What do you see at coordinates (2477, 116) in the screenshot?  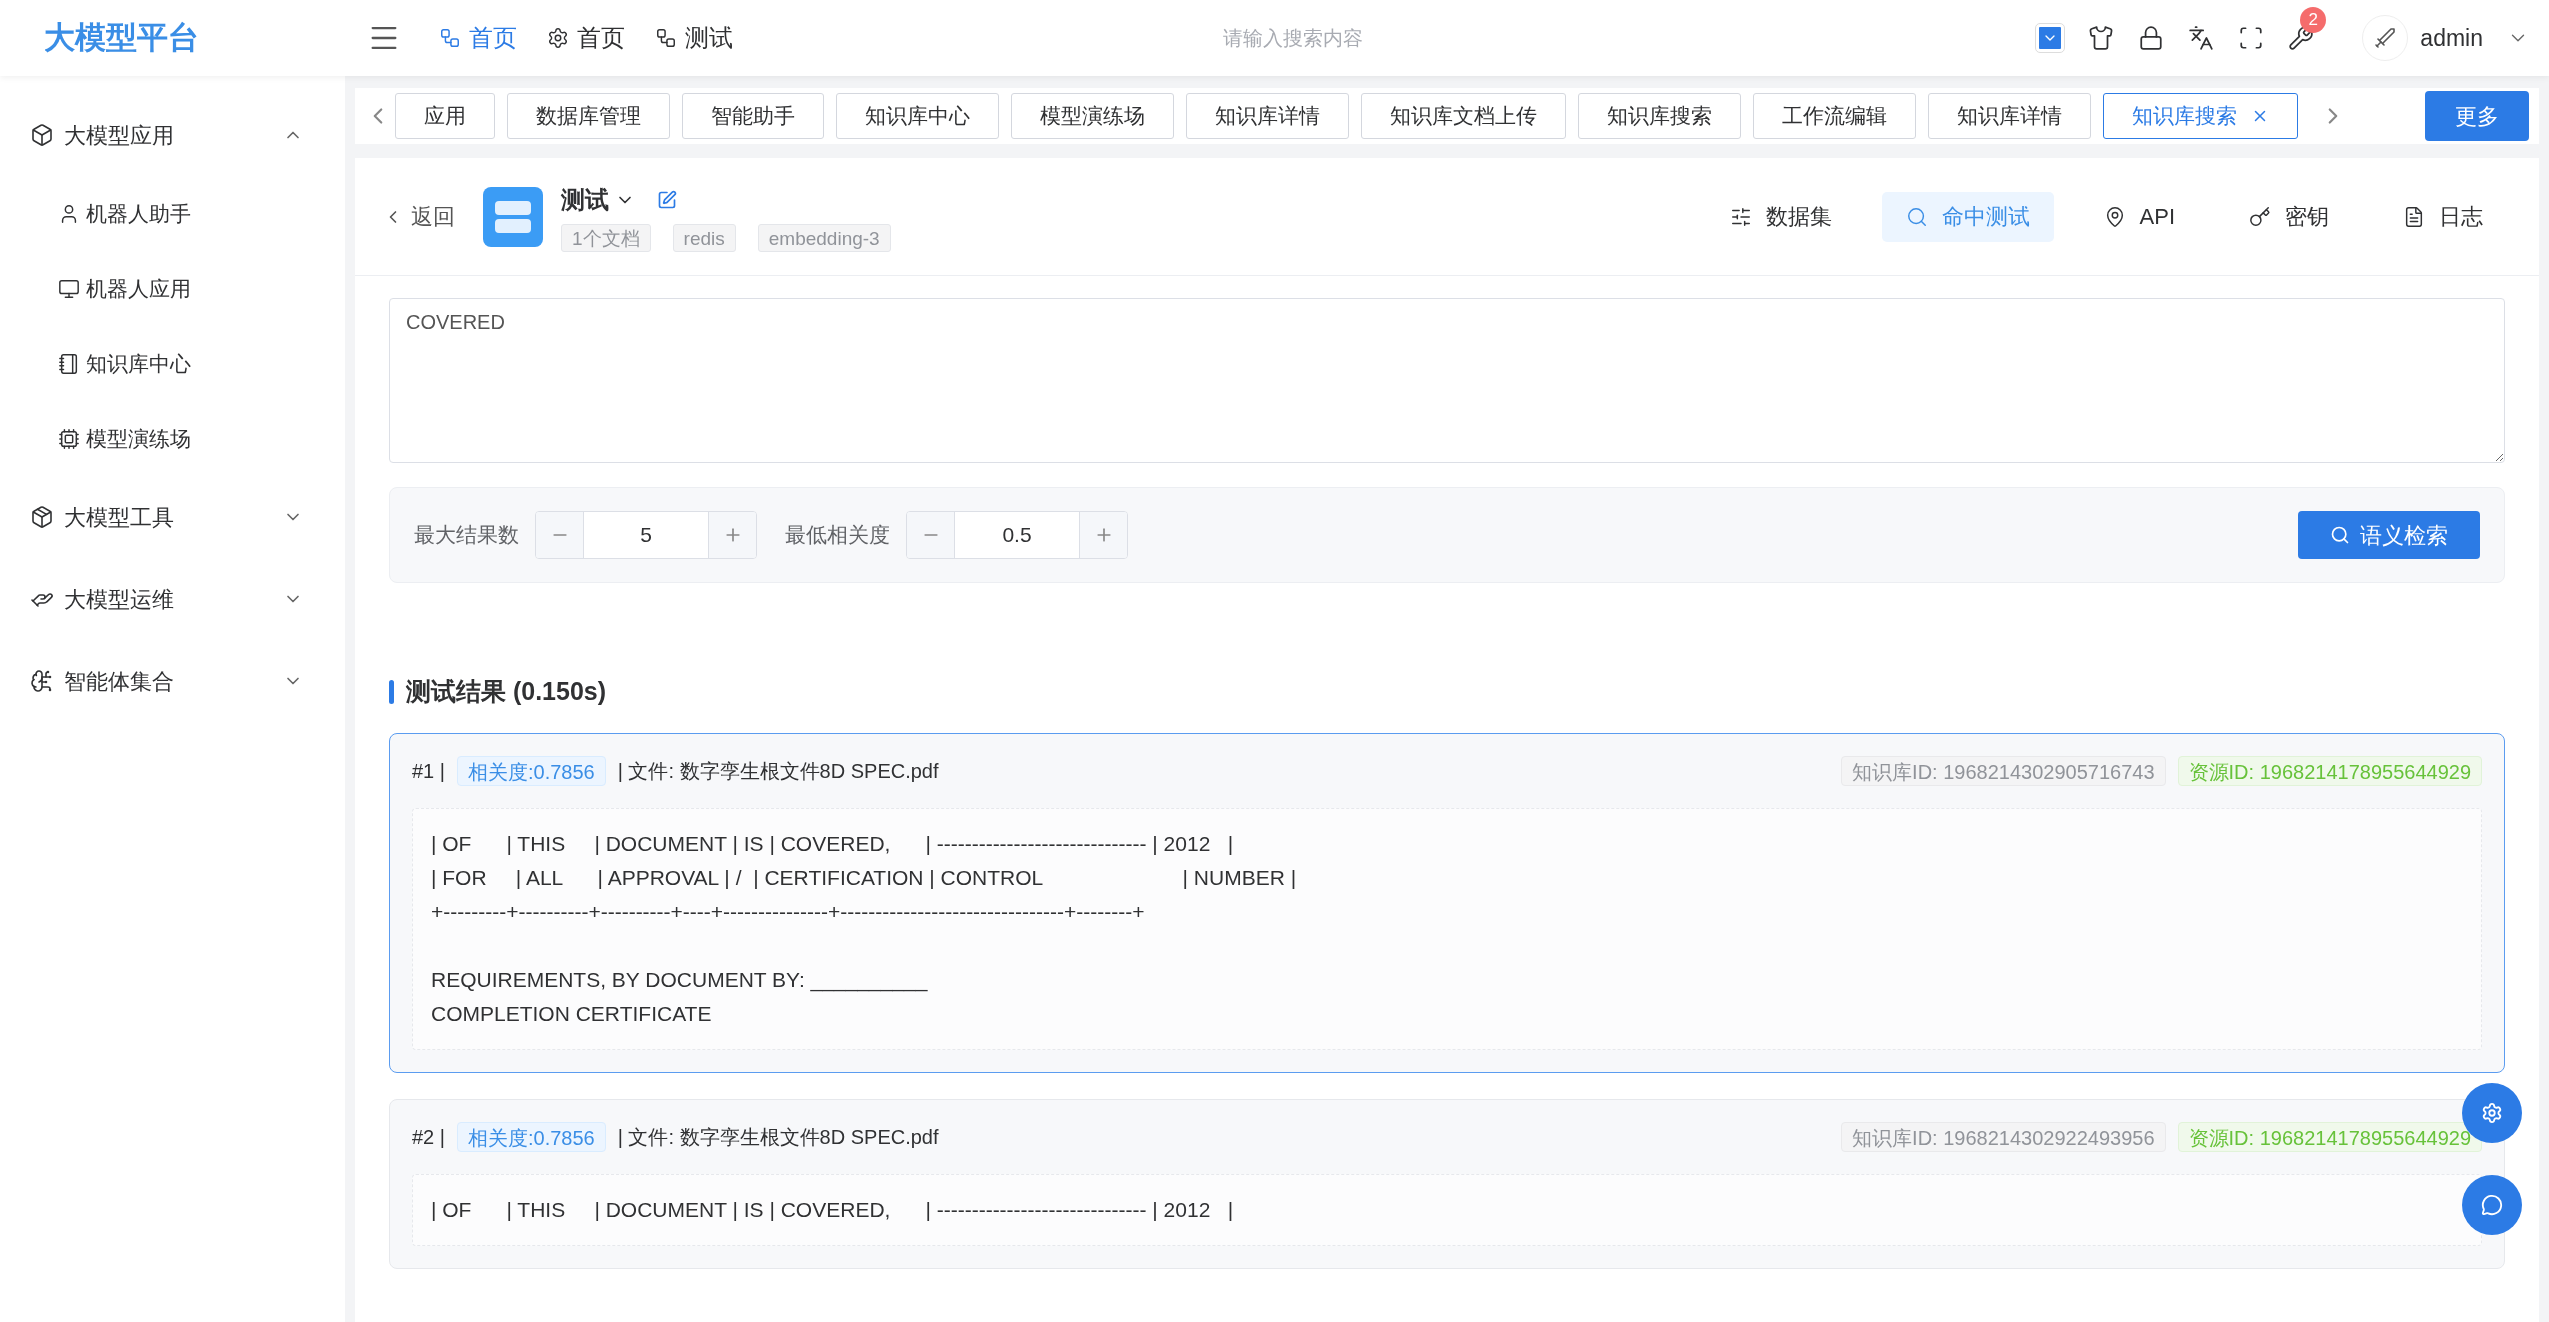 I see `more-button: 更多` at bounding box center [2477, 116].